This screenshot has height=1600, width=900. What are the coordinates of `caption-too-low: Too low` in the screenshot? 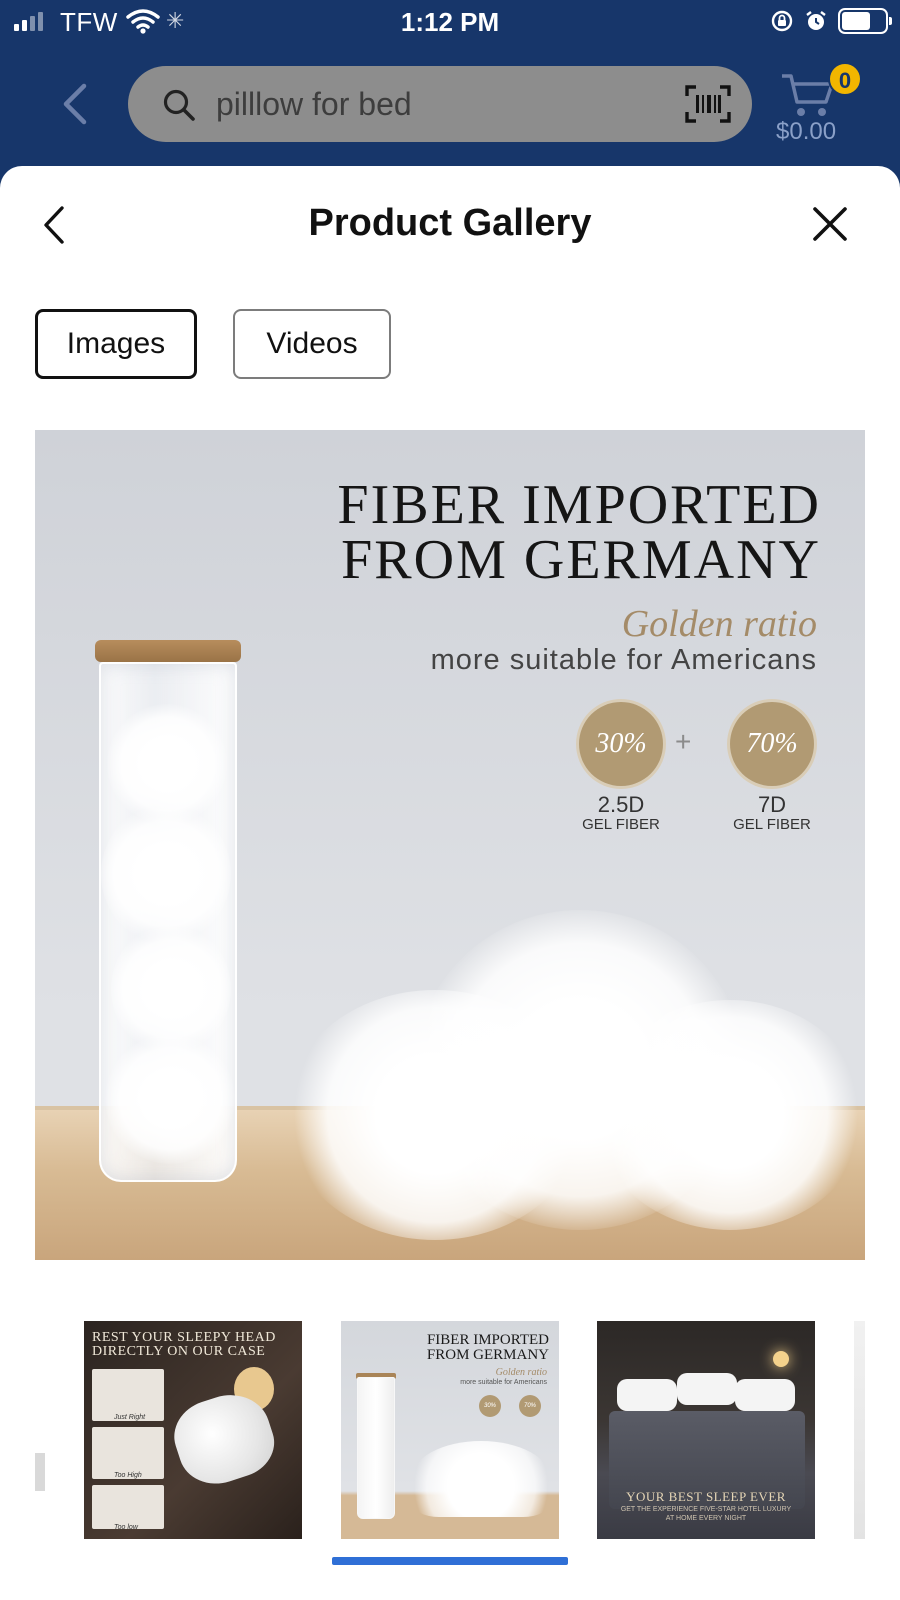 It's located at (126, 1527).